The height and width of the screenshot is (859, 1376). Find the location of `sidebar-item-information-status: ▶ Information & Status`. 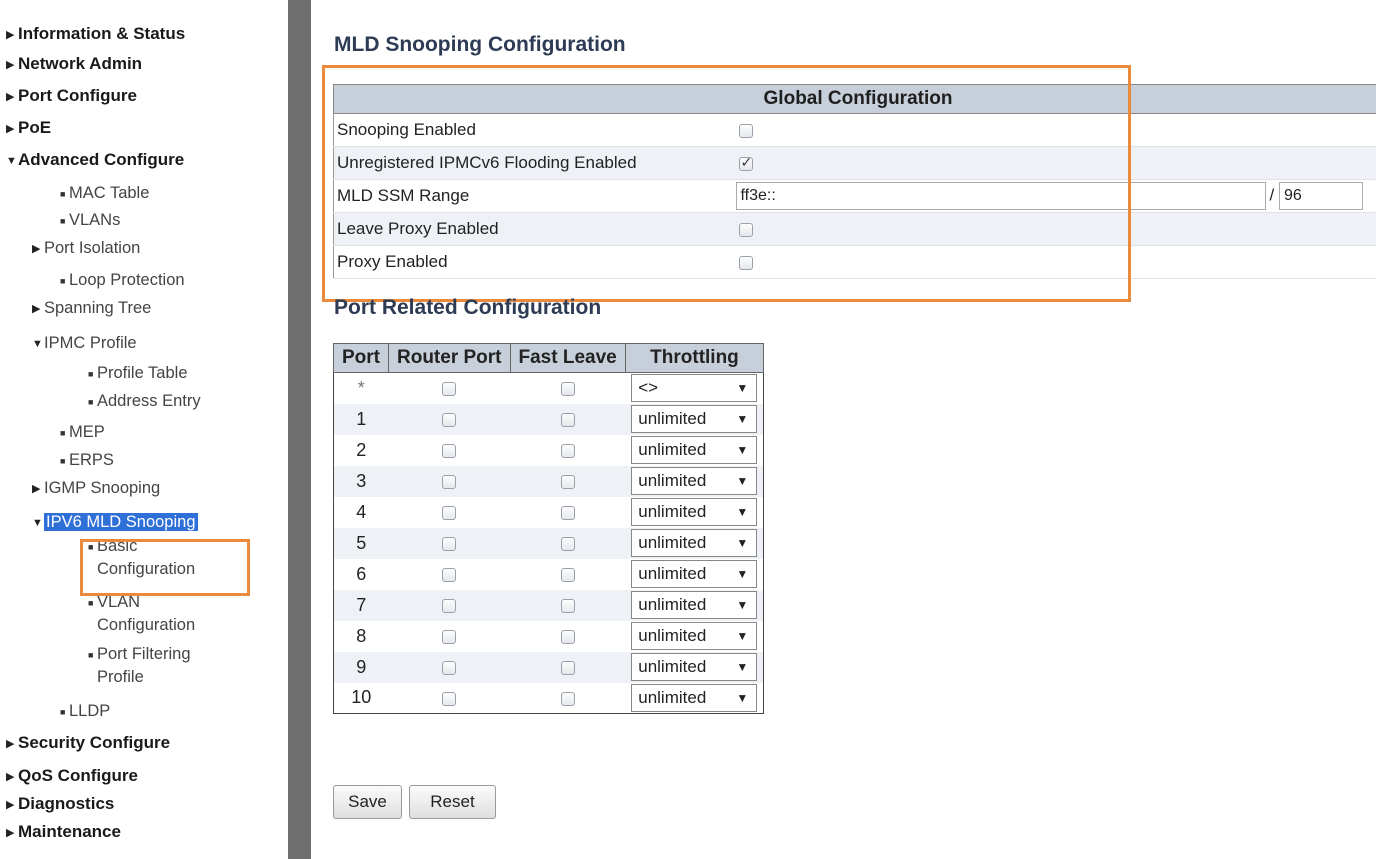

sidebar-item-information-status: ▶ Information & Status is located at coordinates (95, 34).